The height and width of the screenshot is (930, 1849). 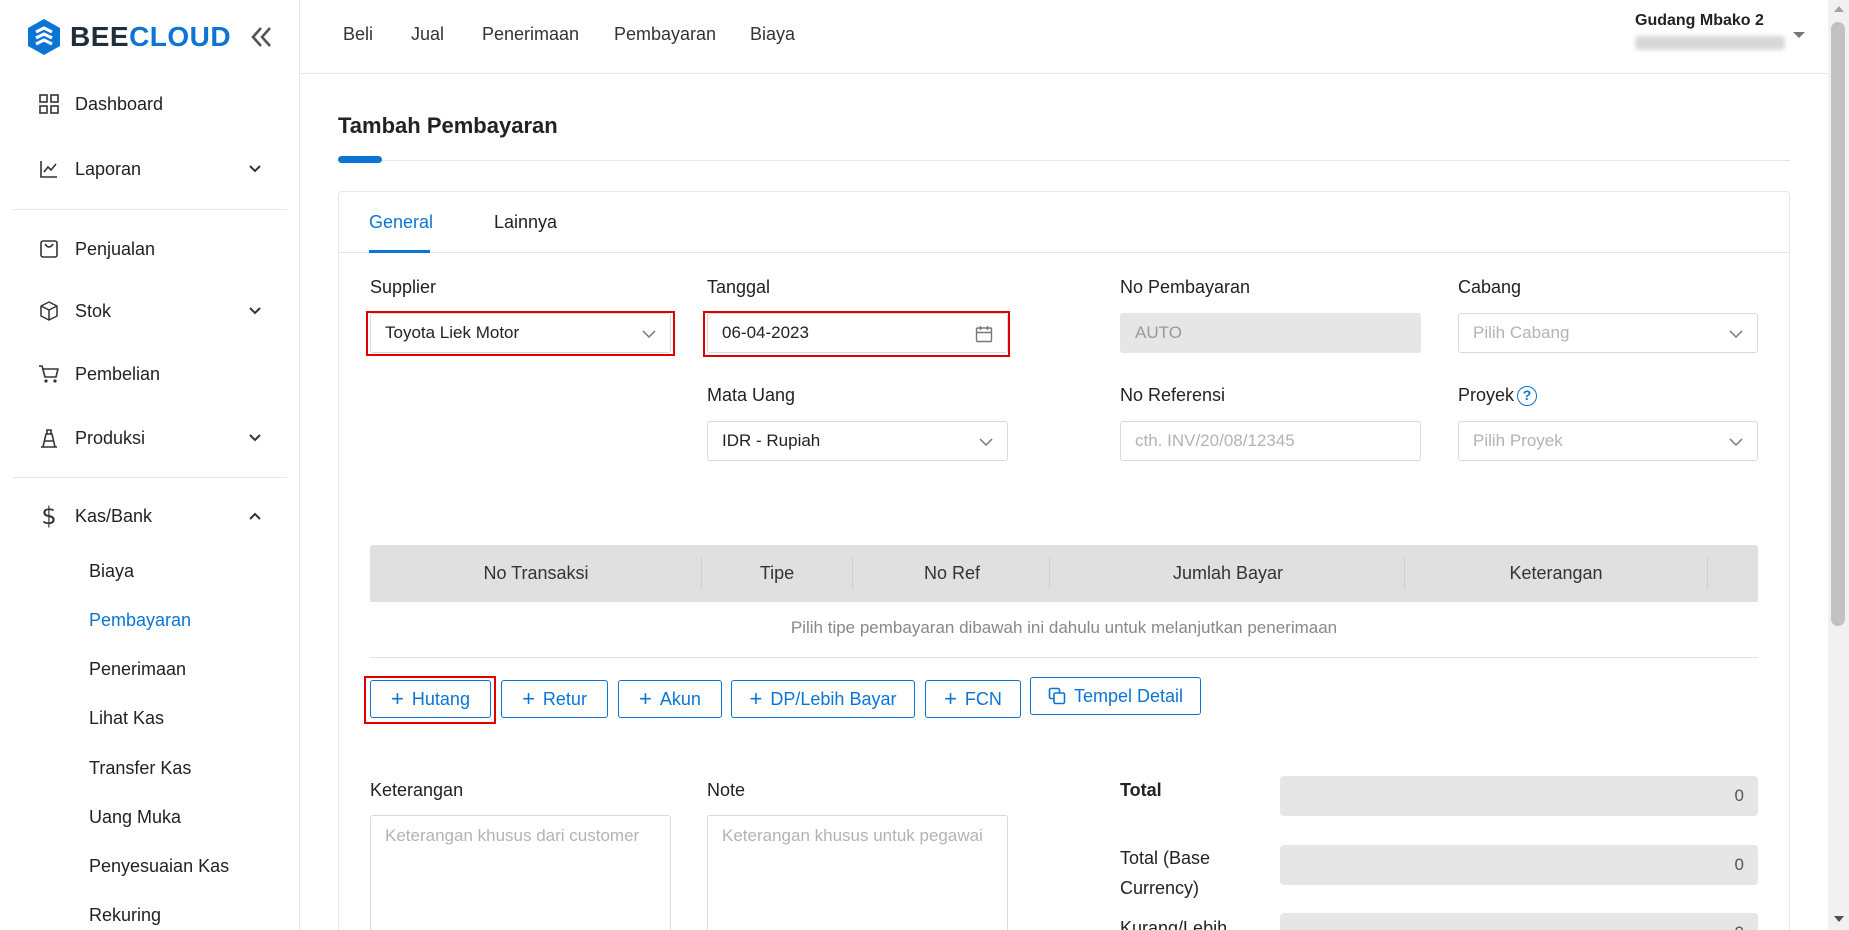 I want to click on keterangan-placeholder: Keterangan khusus dari customer, so click(x=512, y=835).